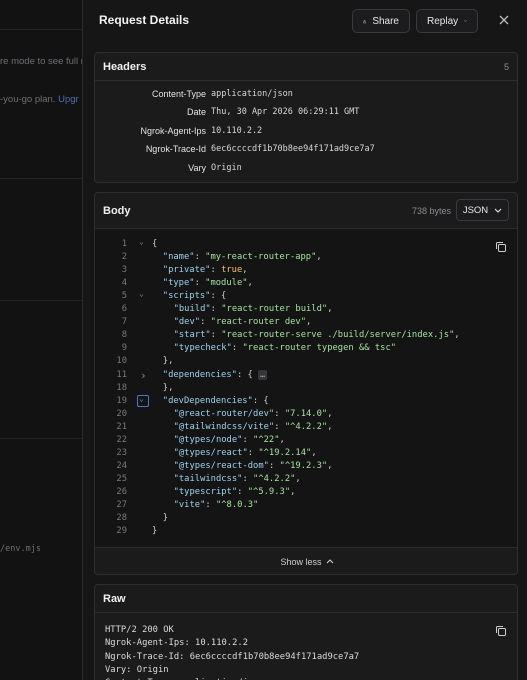  Describe the element at coordinates (173, 130) in the screenshot. I see `header-key: Ngrok-Agent-Ips` at that location.